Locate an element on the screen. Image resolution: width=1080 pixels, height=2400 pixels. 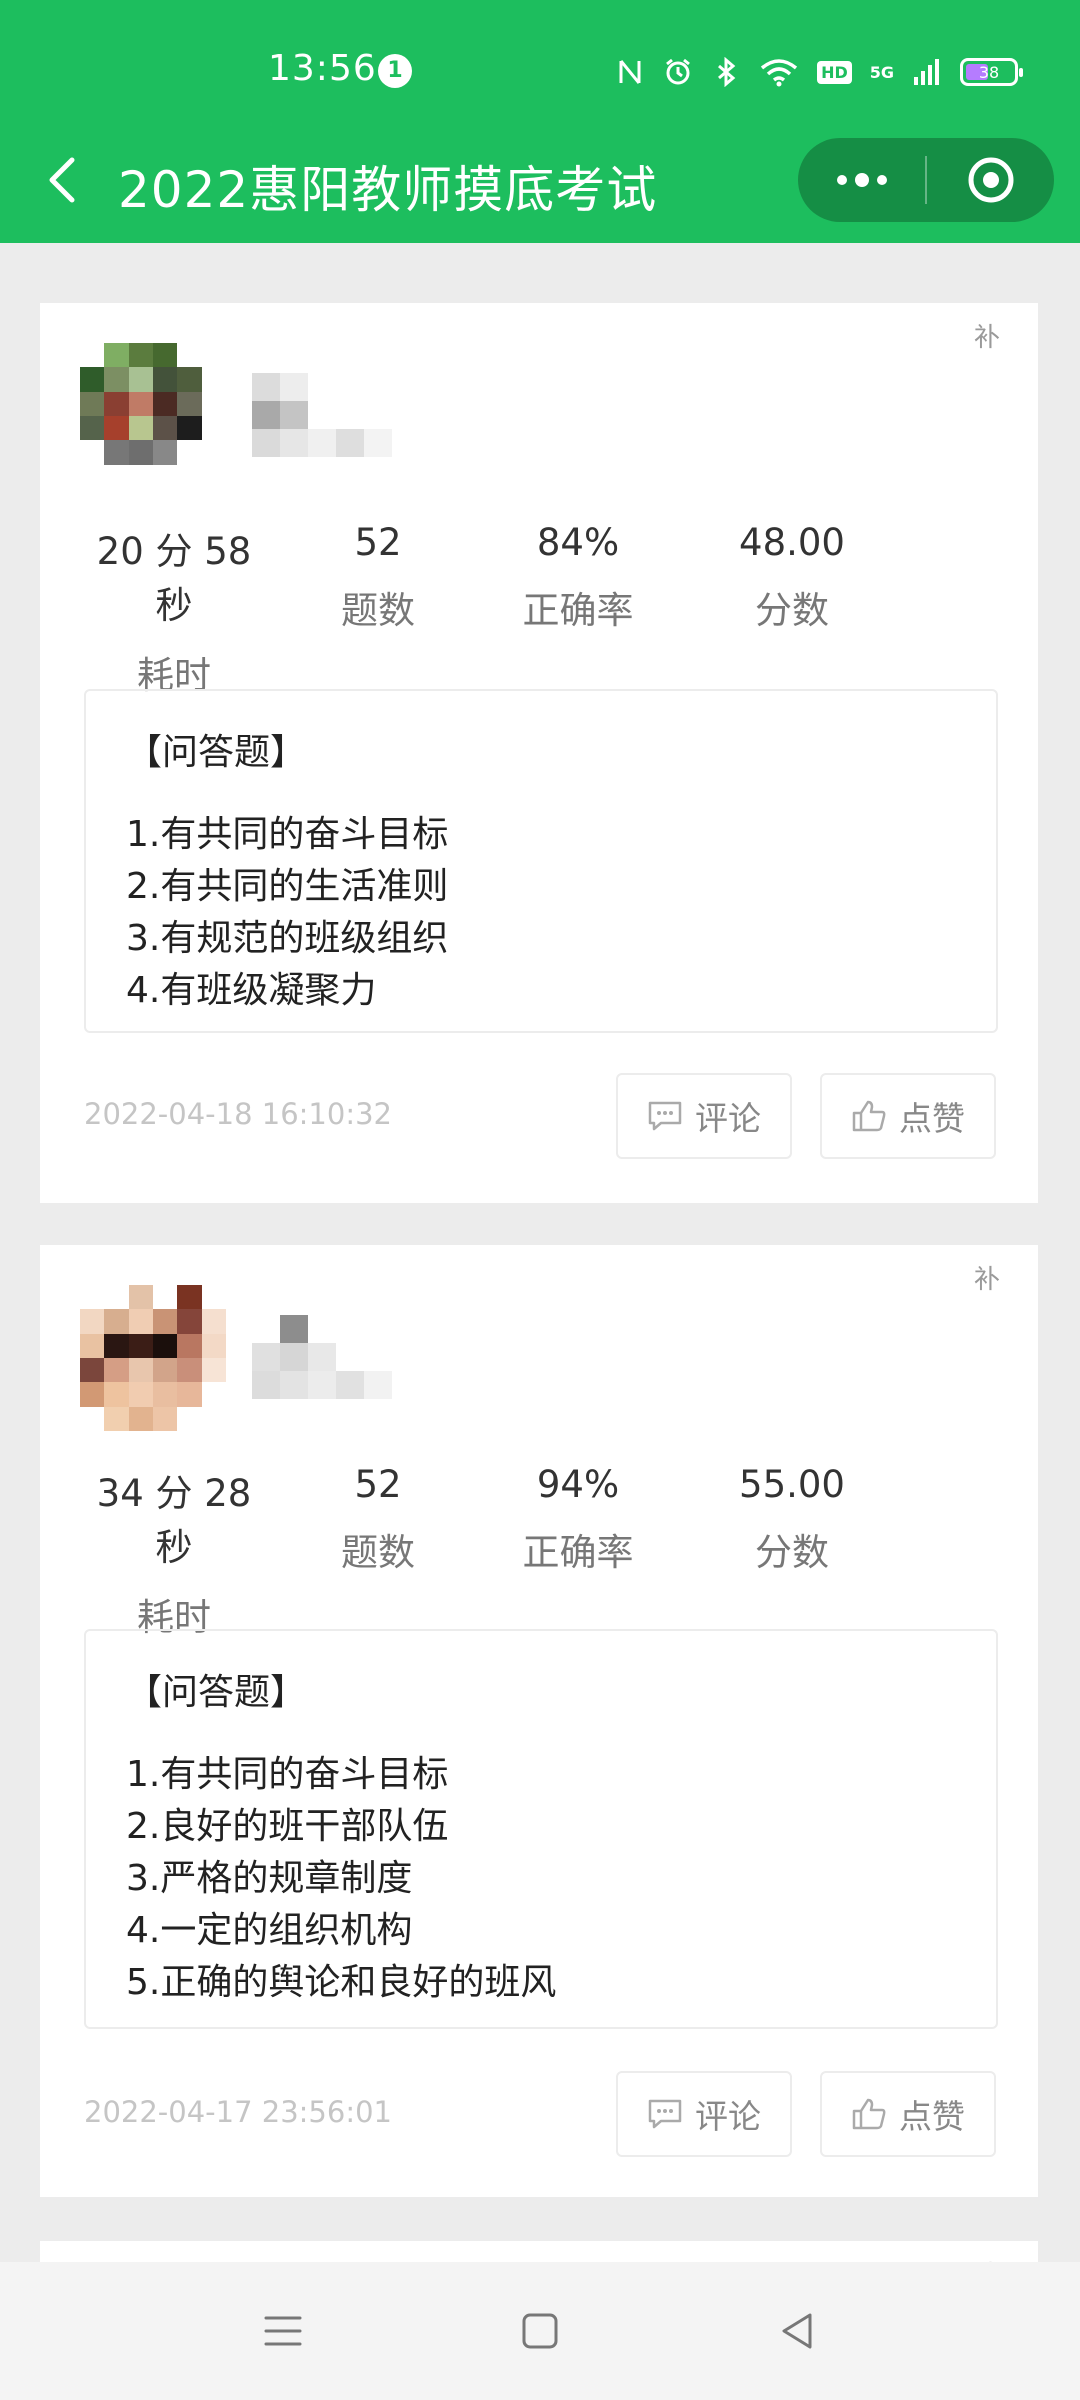
wifi-icon is located at coordinates (779, 73).